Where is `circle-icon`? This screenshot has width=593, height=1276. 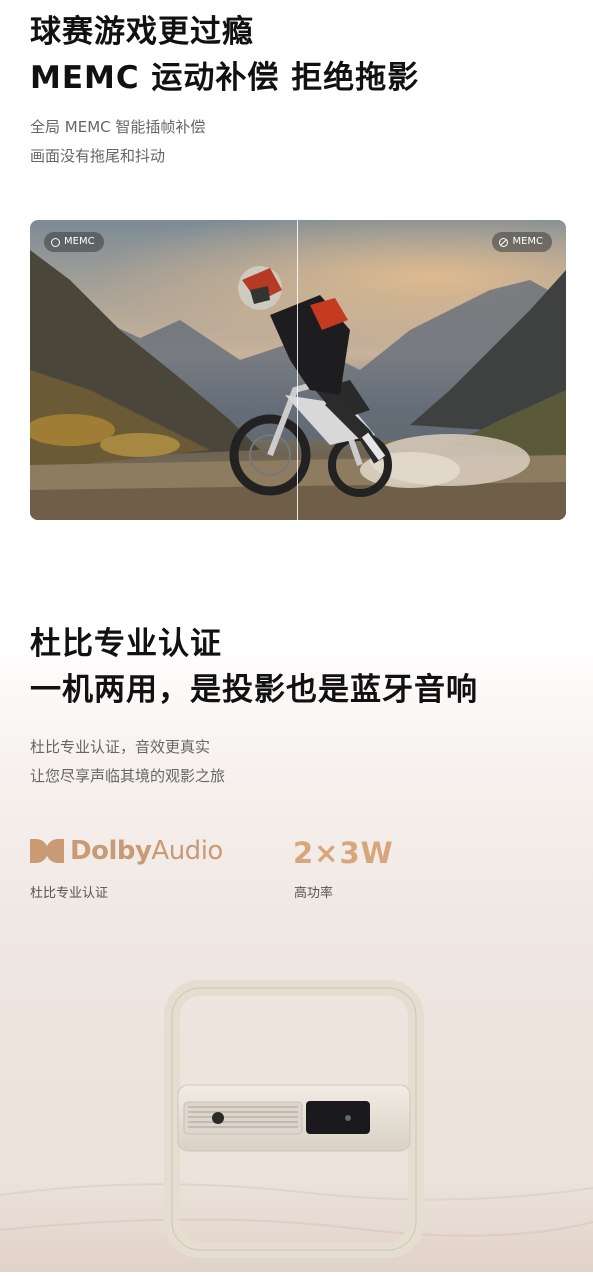 circle-icon is located at coordinates (55, 242).